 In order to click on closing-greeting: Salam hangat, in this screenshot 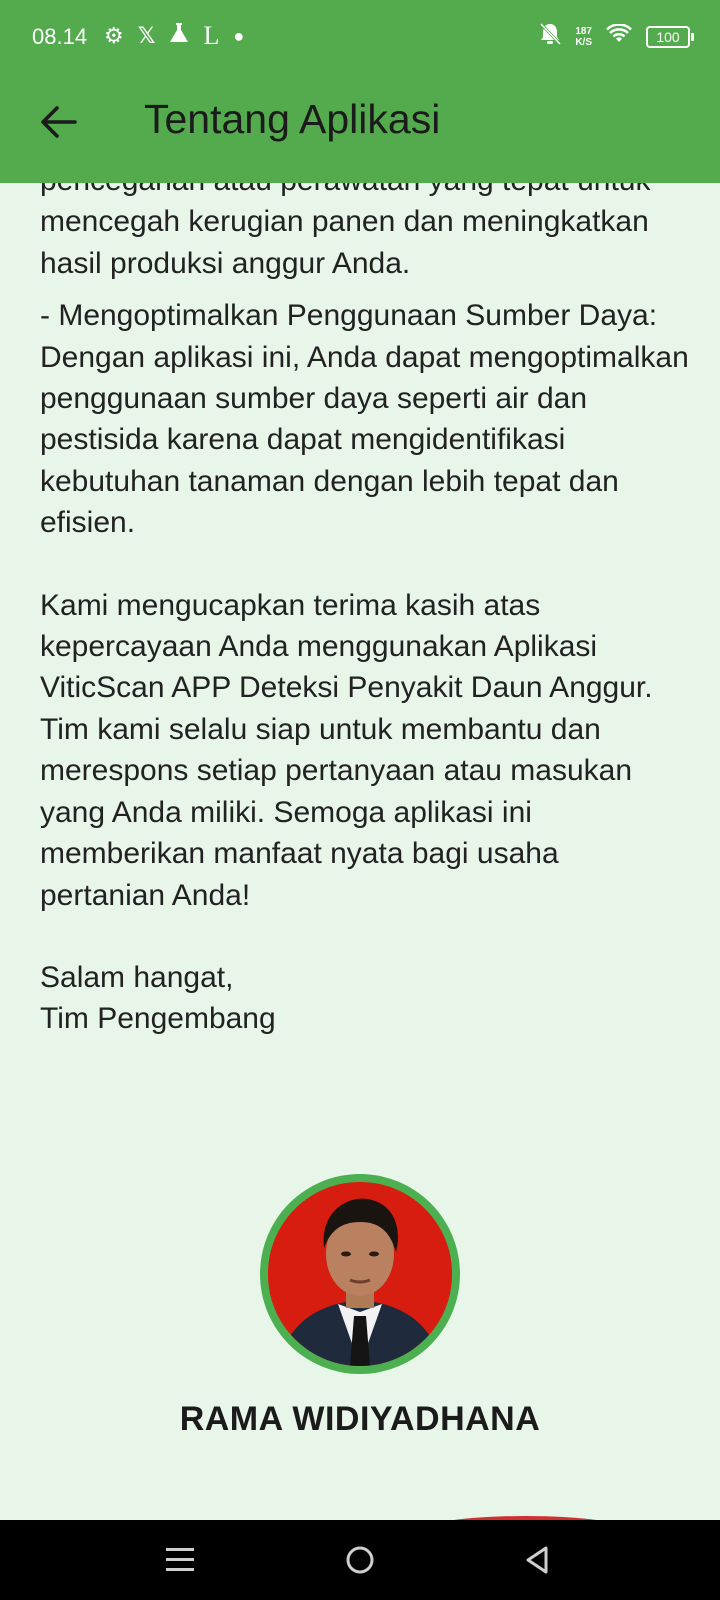, I will do `click(137, 977)`.